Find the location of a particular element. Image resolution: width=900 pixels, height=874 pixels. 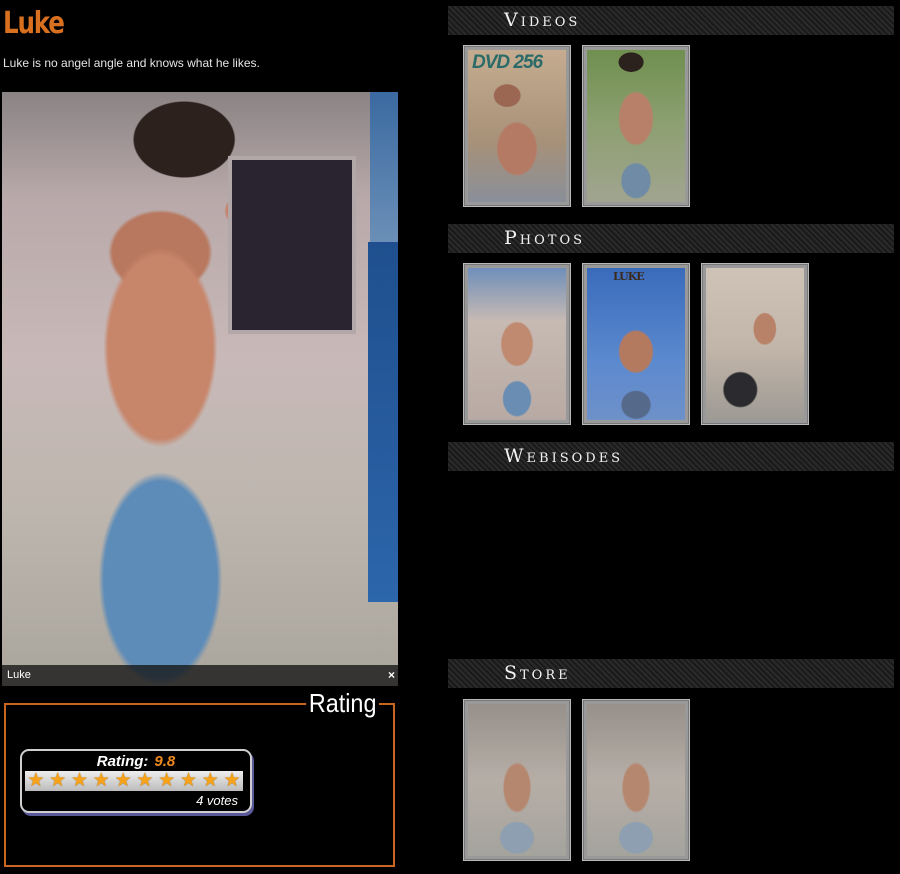

rating-heading: Rating is located at coordinates (342, 703).